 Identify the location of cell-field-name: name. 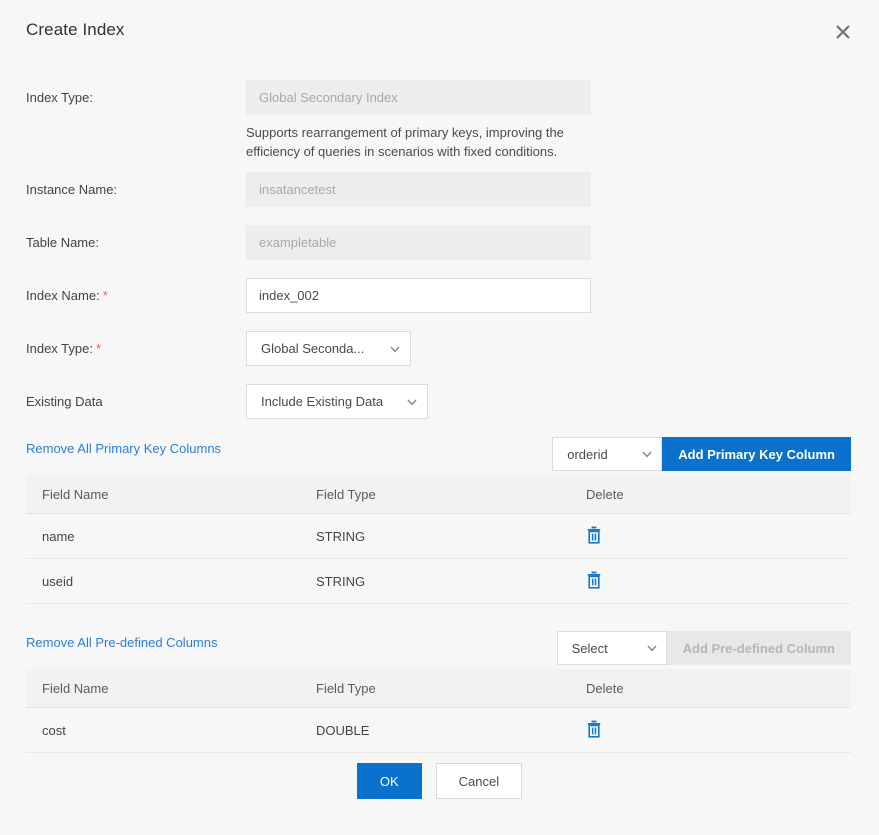
(58, 536).